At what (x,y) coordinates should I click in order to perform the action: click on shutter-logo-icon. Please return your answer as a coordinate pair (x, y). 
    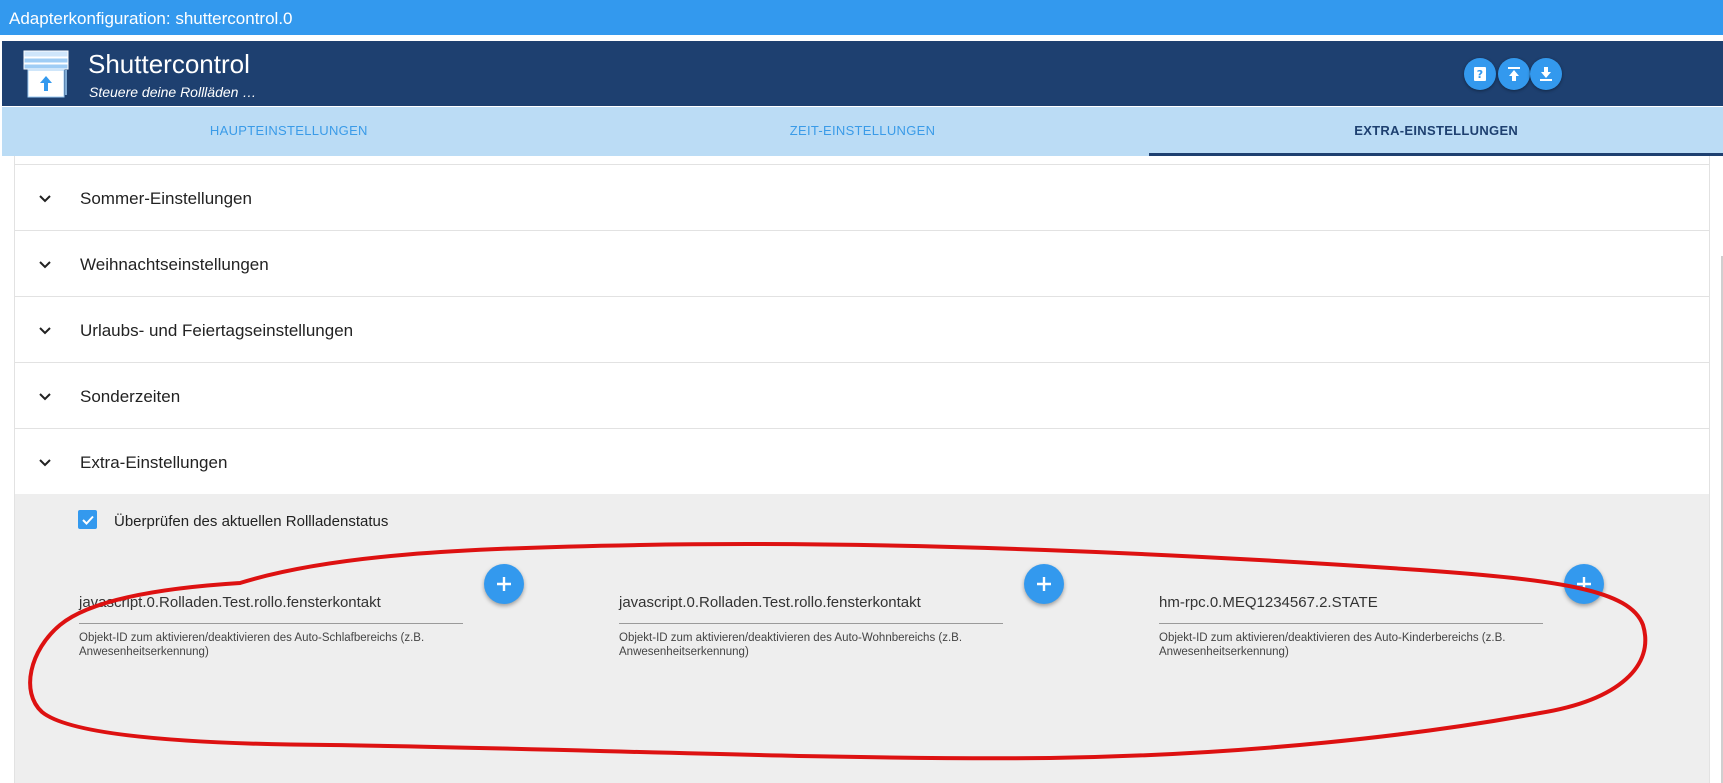
    Looking at the image, I should click on (46, 74).